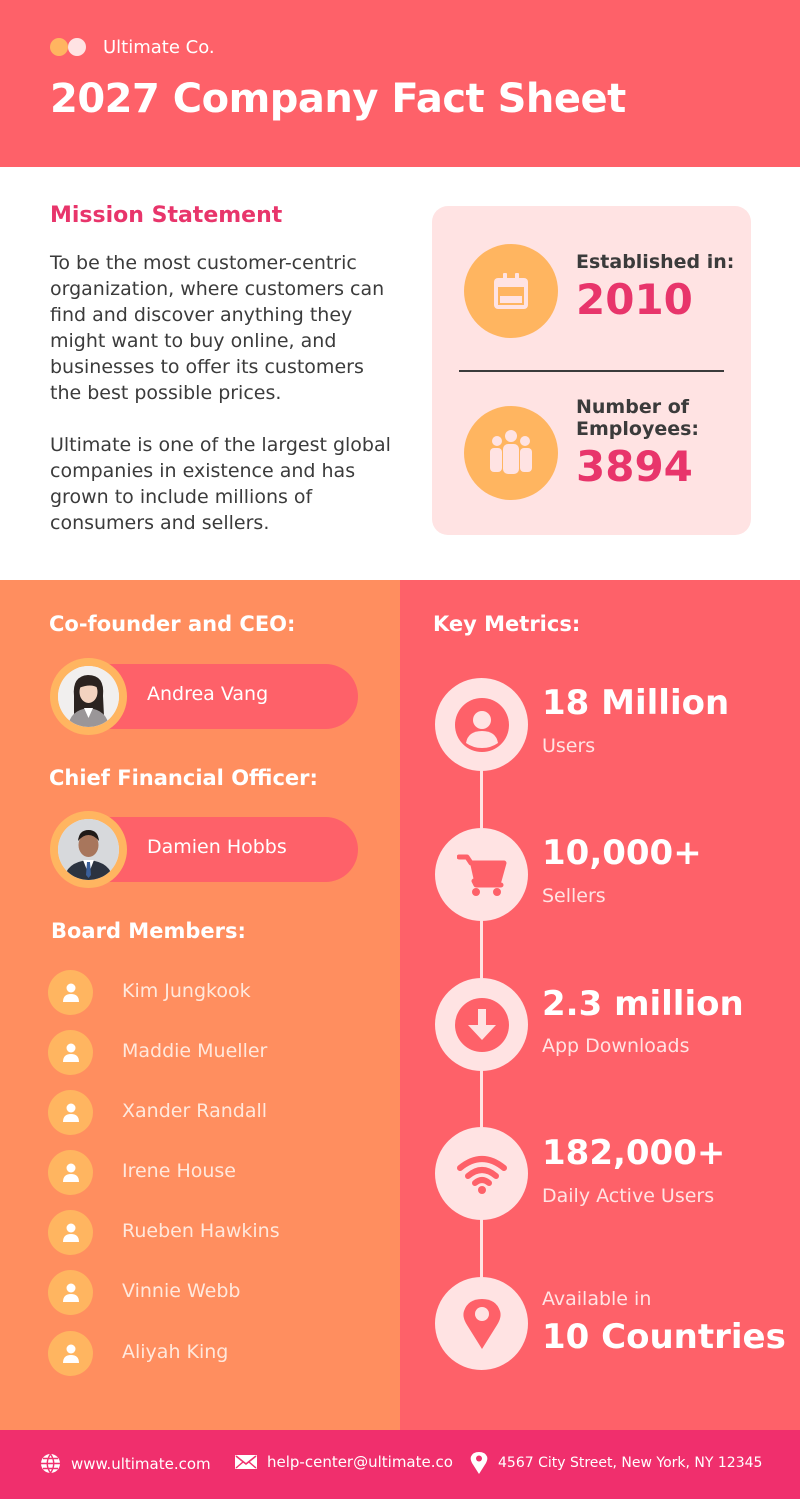 Image resolution: width=800 pixels, height=1499 pixels. I want to click on fact-divider, so click(591, 371).